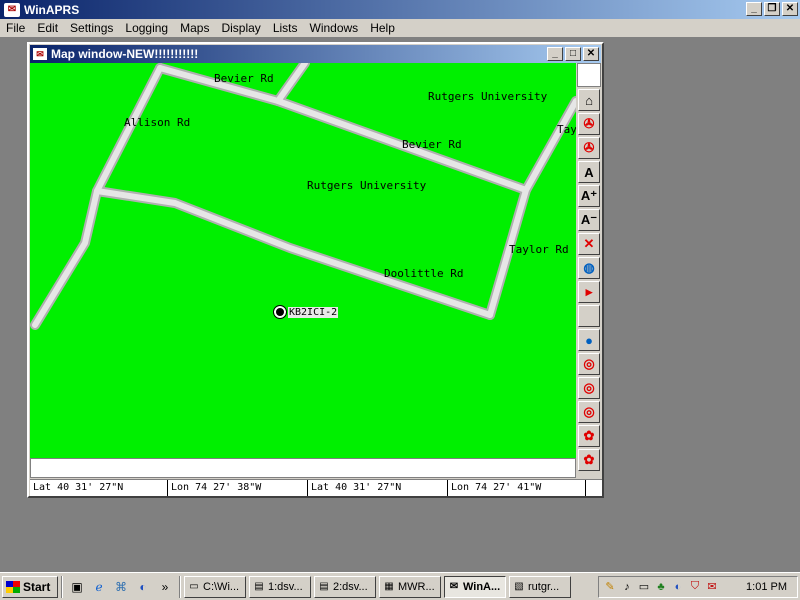 This screenshot has height=600, width=800. Describe the element at coordinates (47, 28) in the screenshot. I see `menu-edit: Edit` at that location.